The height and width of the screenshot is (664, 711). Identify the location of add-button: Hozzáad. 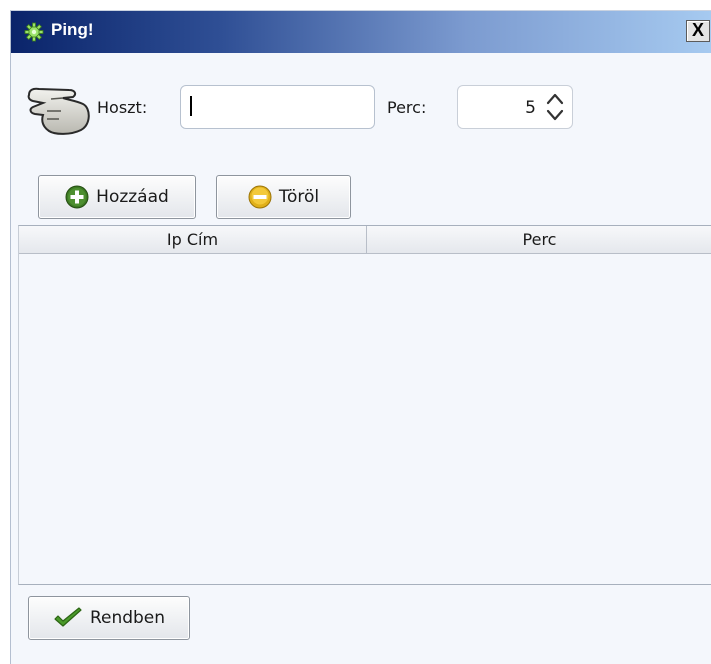
(117, 197).